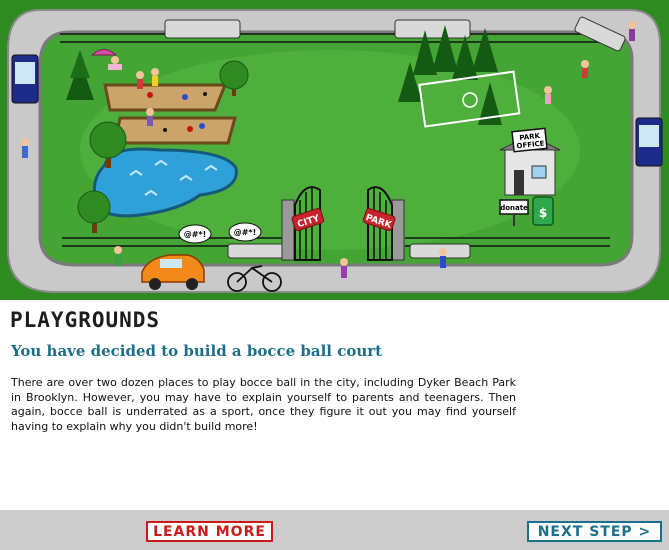 Image resolution: width=669 pixels, height=550 pixels. I want to click on bus-left, so click(25, 79).